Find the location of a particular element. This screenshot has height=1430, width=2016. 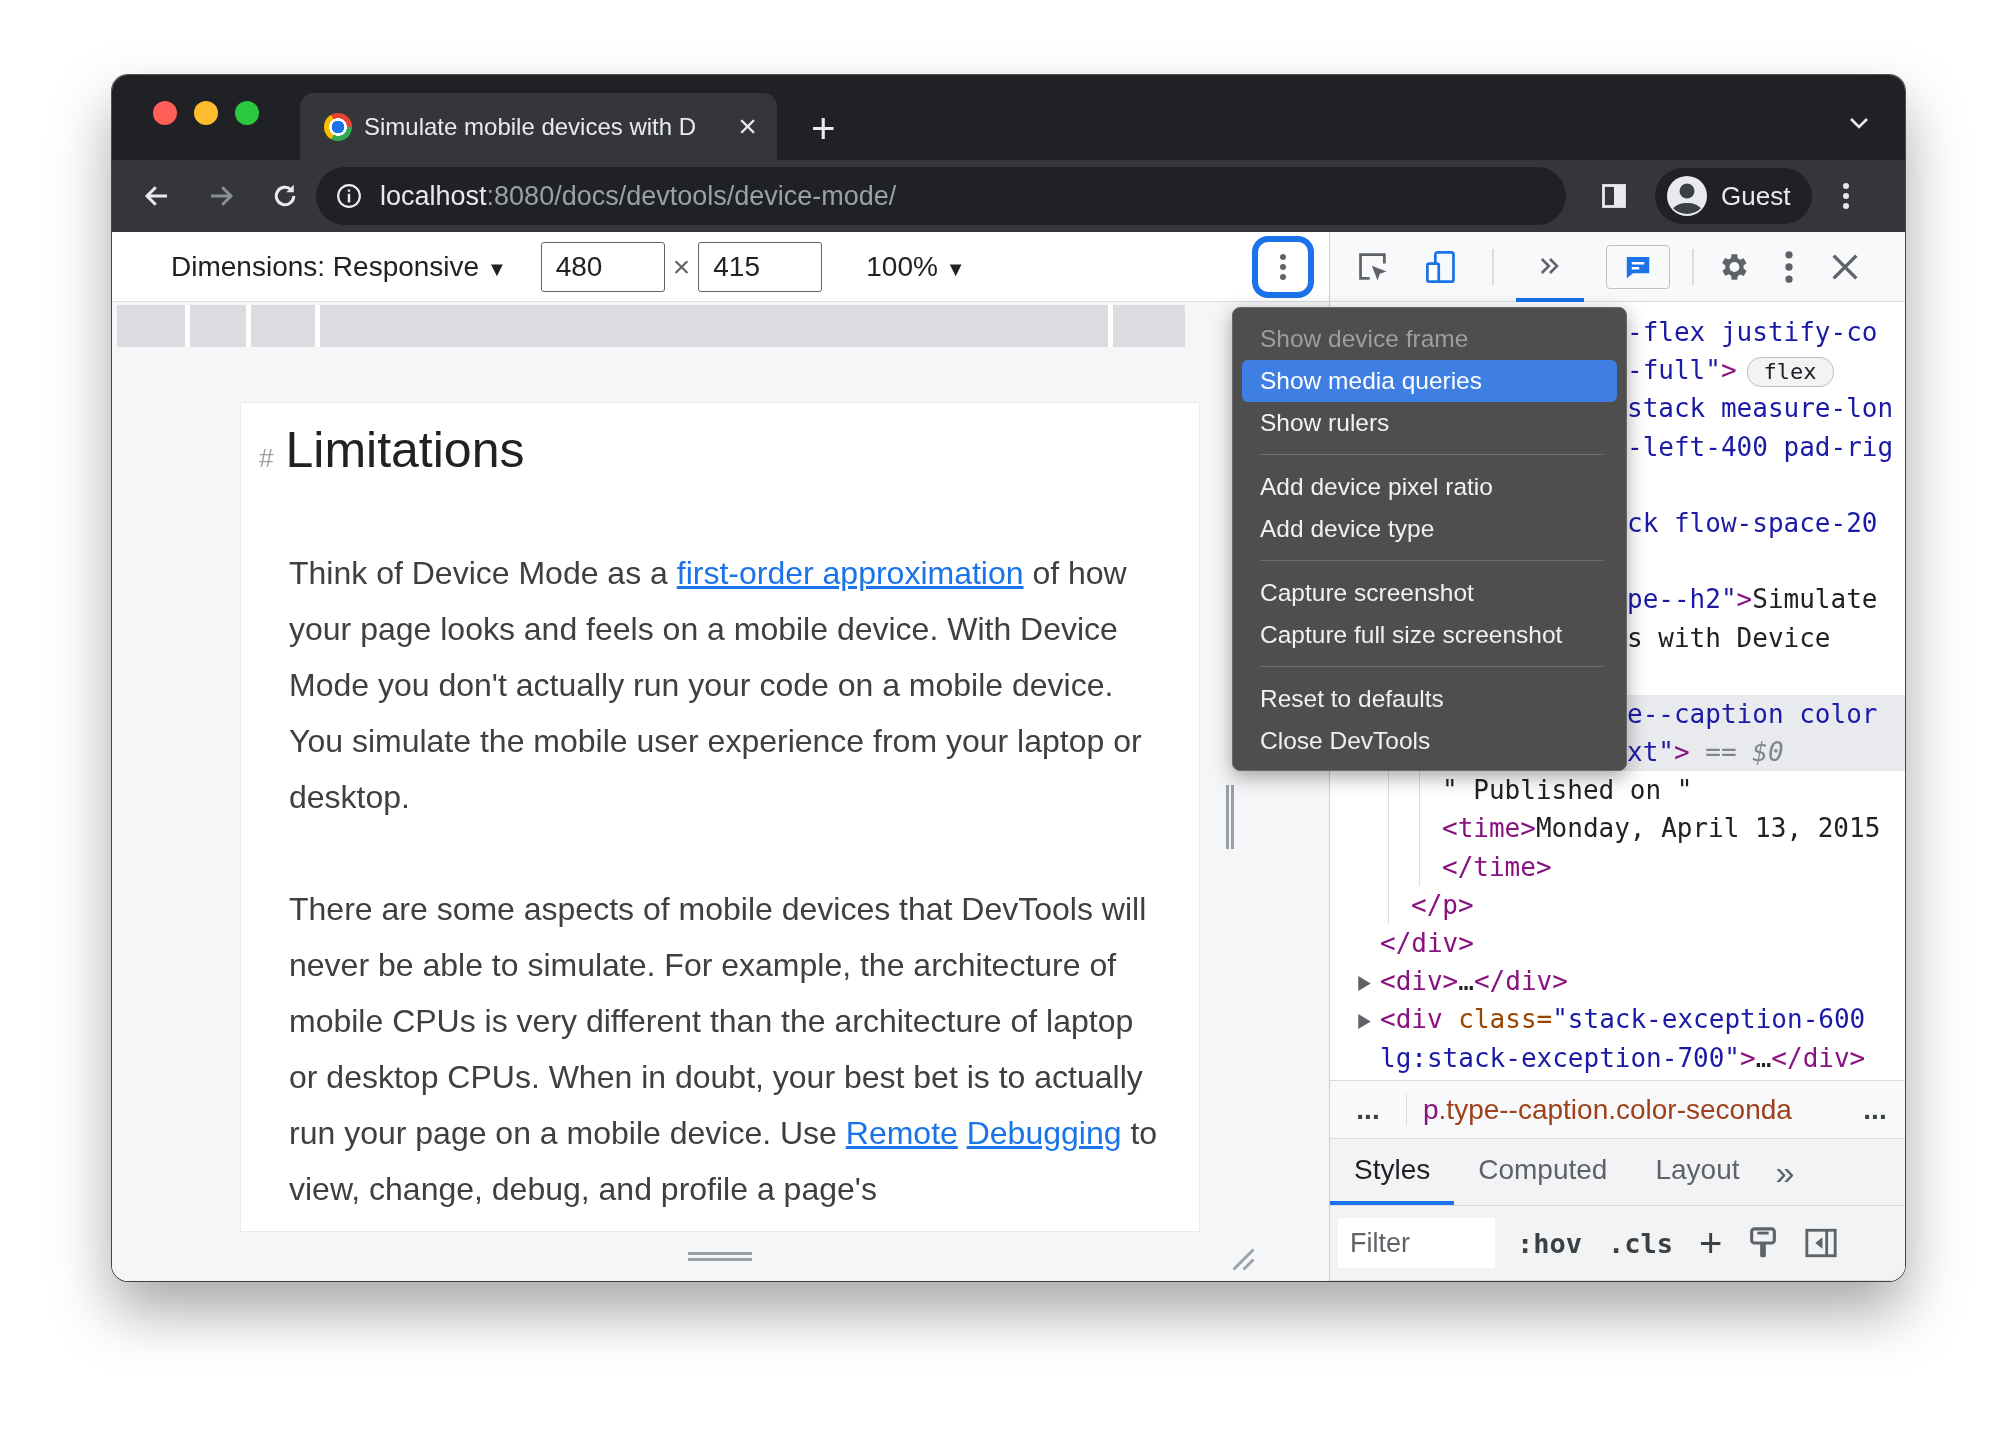

text-content: Monday, April 13, 2015 is located at coordinates (1708, 828).